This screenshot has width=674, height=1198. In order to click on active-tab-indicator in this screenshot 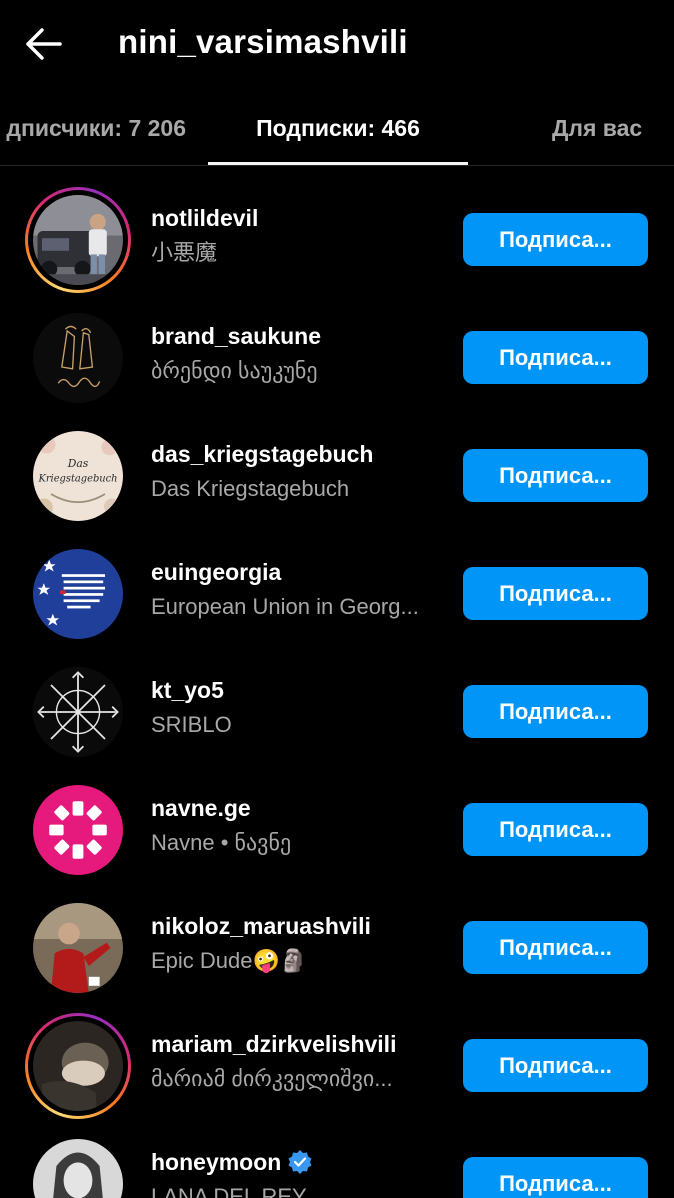, I will do `click(338, 163)`.